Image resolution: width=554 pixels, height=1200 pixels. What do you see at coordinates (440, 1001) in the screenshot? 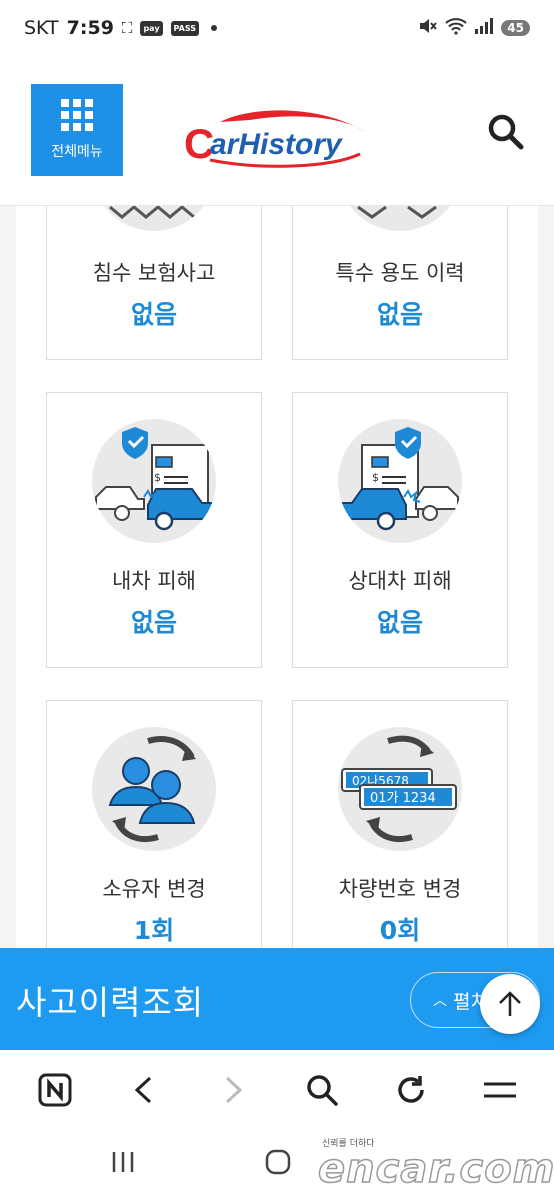
I see `chevron-up-icon: ︿` at bounding box center [440, 1001].